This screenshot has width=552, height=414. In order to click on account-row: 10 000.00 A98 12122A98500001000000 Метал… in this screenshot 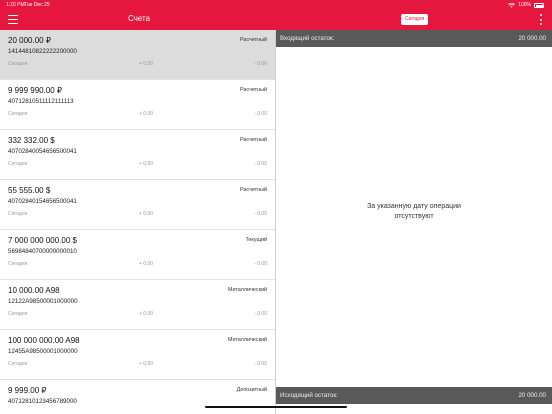, I will do `click(137, 305)`.